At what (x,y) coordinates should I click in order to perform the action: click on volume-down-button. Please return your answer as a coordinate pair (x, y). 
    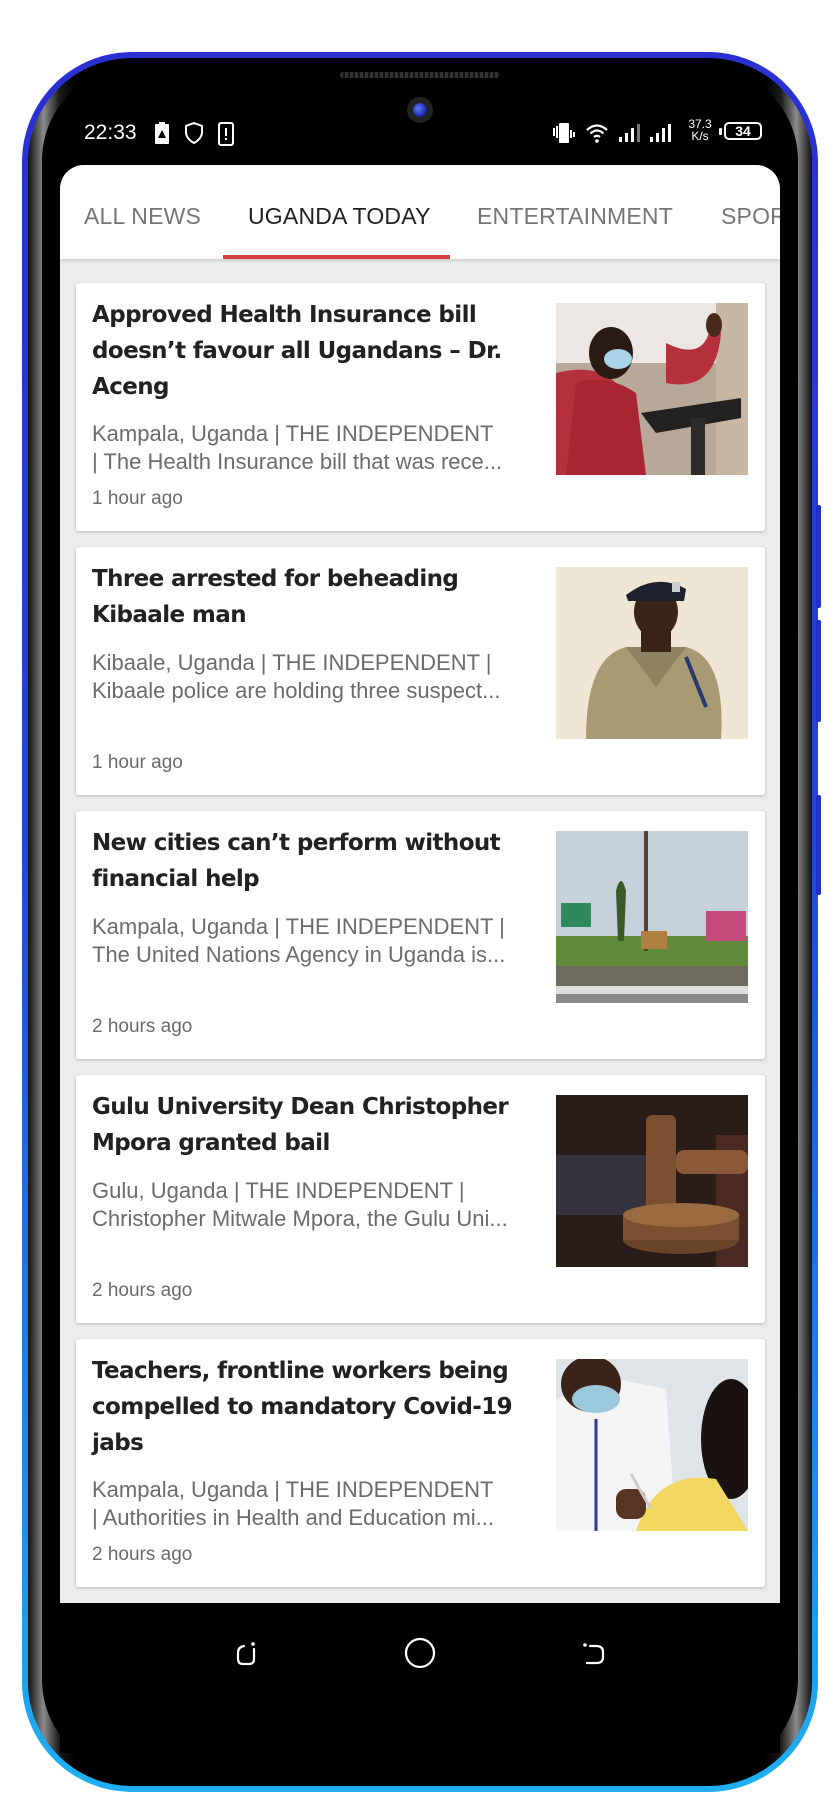
    Looking at the image, I should click on (818, 671).